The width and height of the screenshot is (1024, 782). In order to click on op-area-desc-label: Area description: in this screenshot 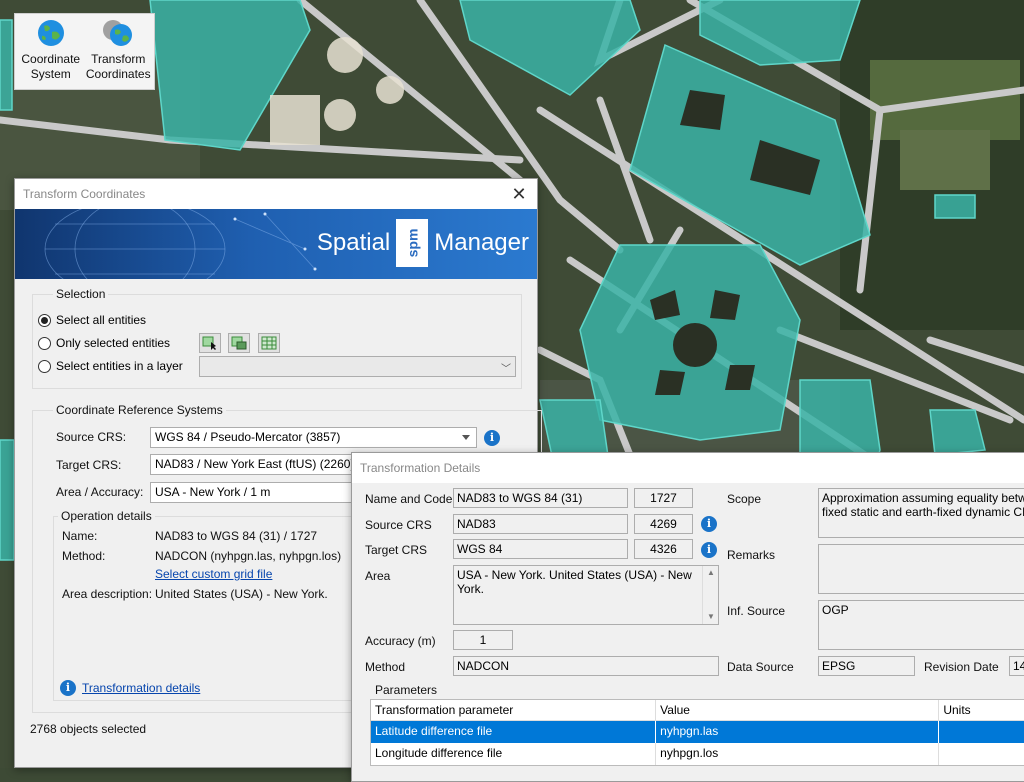, I will do `click(107, 594)`.